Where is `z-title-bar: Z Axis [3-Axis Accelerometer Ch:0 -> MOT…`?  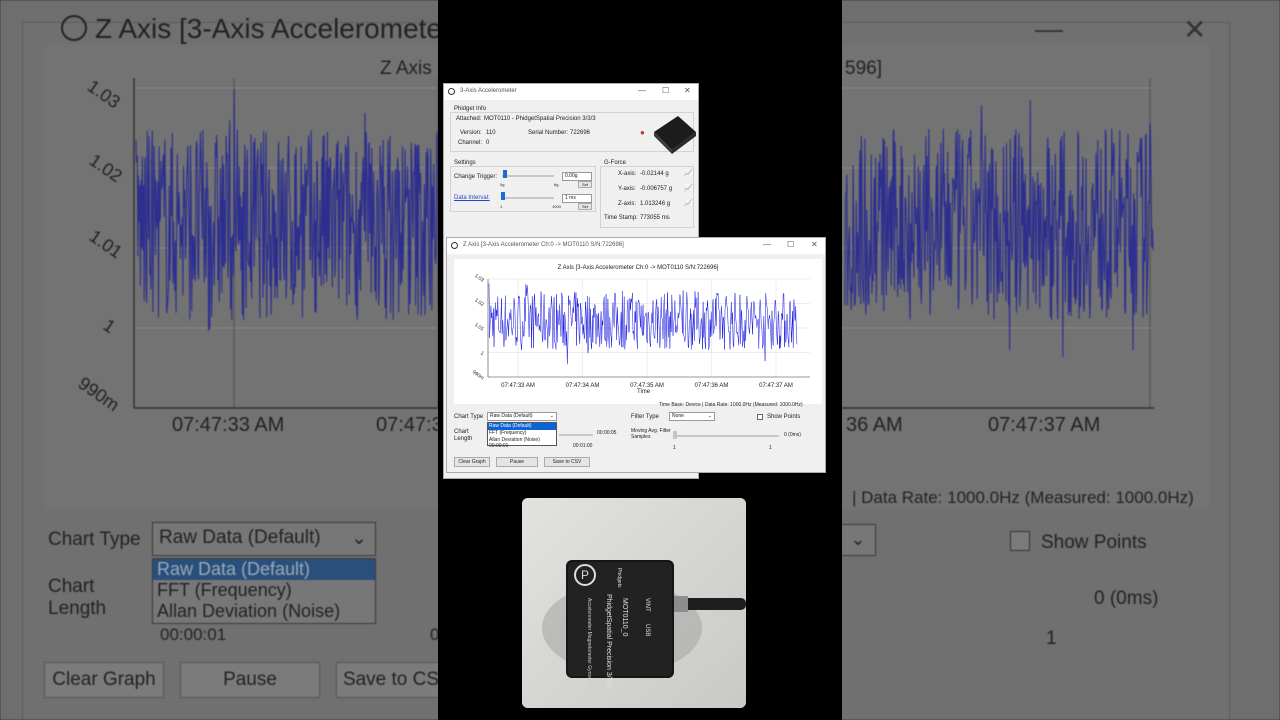 z-title-bar: Z Axis [3-Axis Accelerometer Ch:0 -> MOT… is located at coordinates (636, 246).